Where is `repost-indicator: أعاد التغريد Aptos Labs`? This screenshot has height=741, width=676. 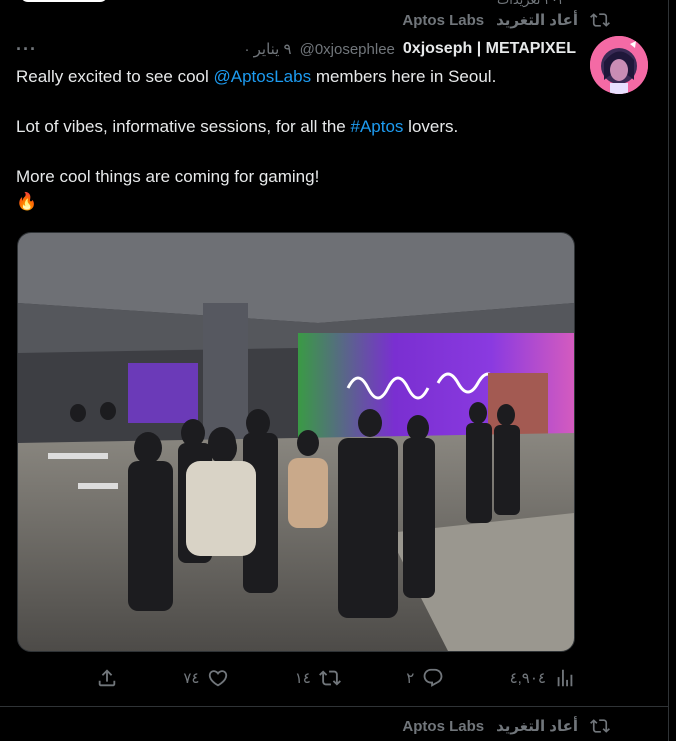 repost-indicator: أعاد التغريد Aptos Labs is located at coordinates (506, 20).